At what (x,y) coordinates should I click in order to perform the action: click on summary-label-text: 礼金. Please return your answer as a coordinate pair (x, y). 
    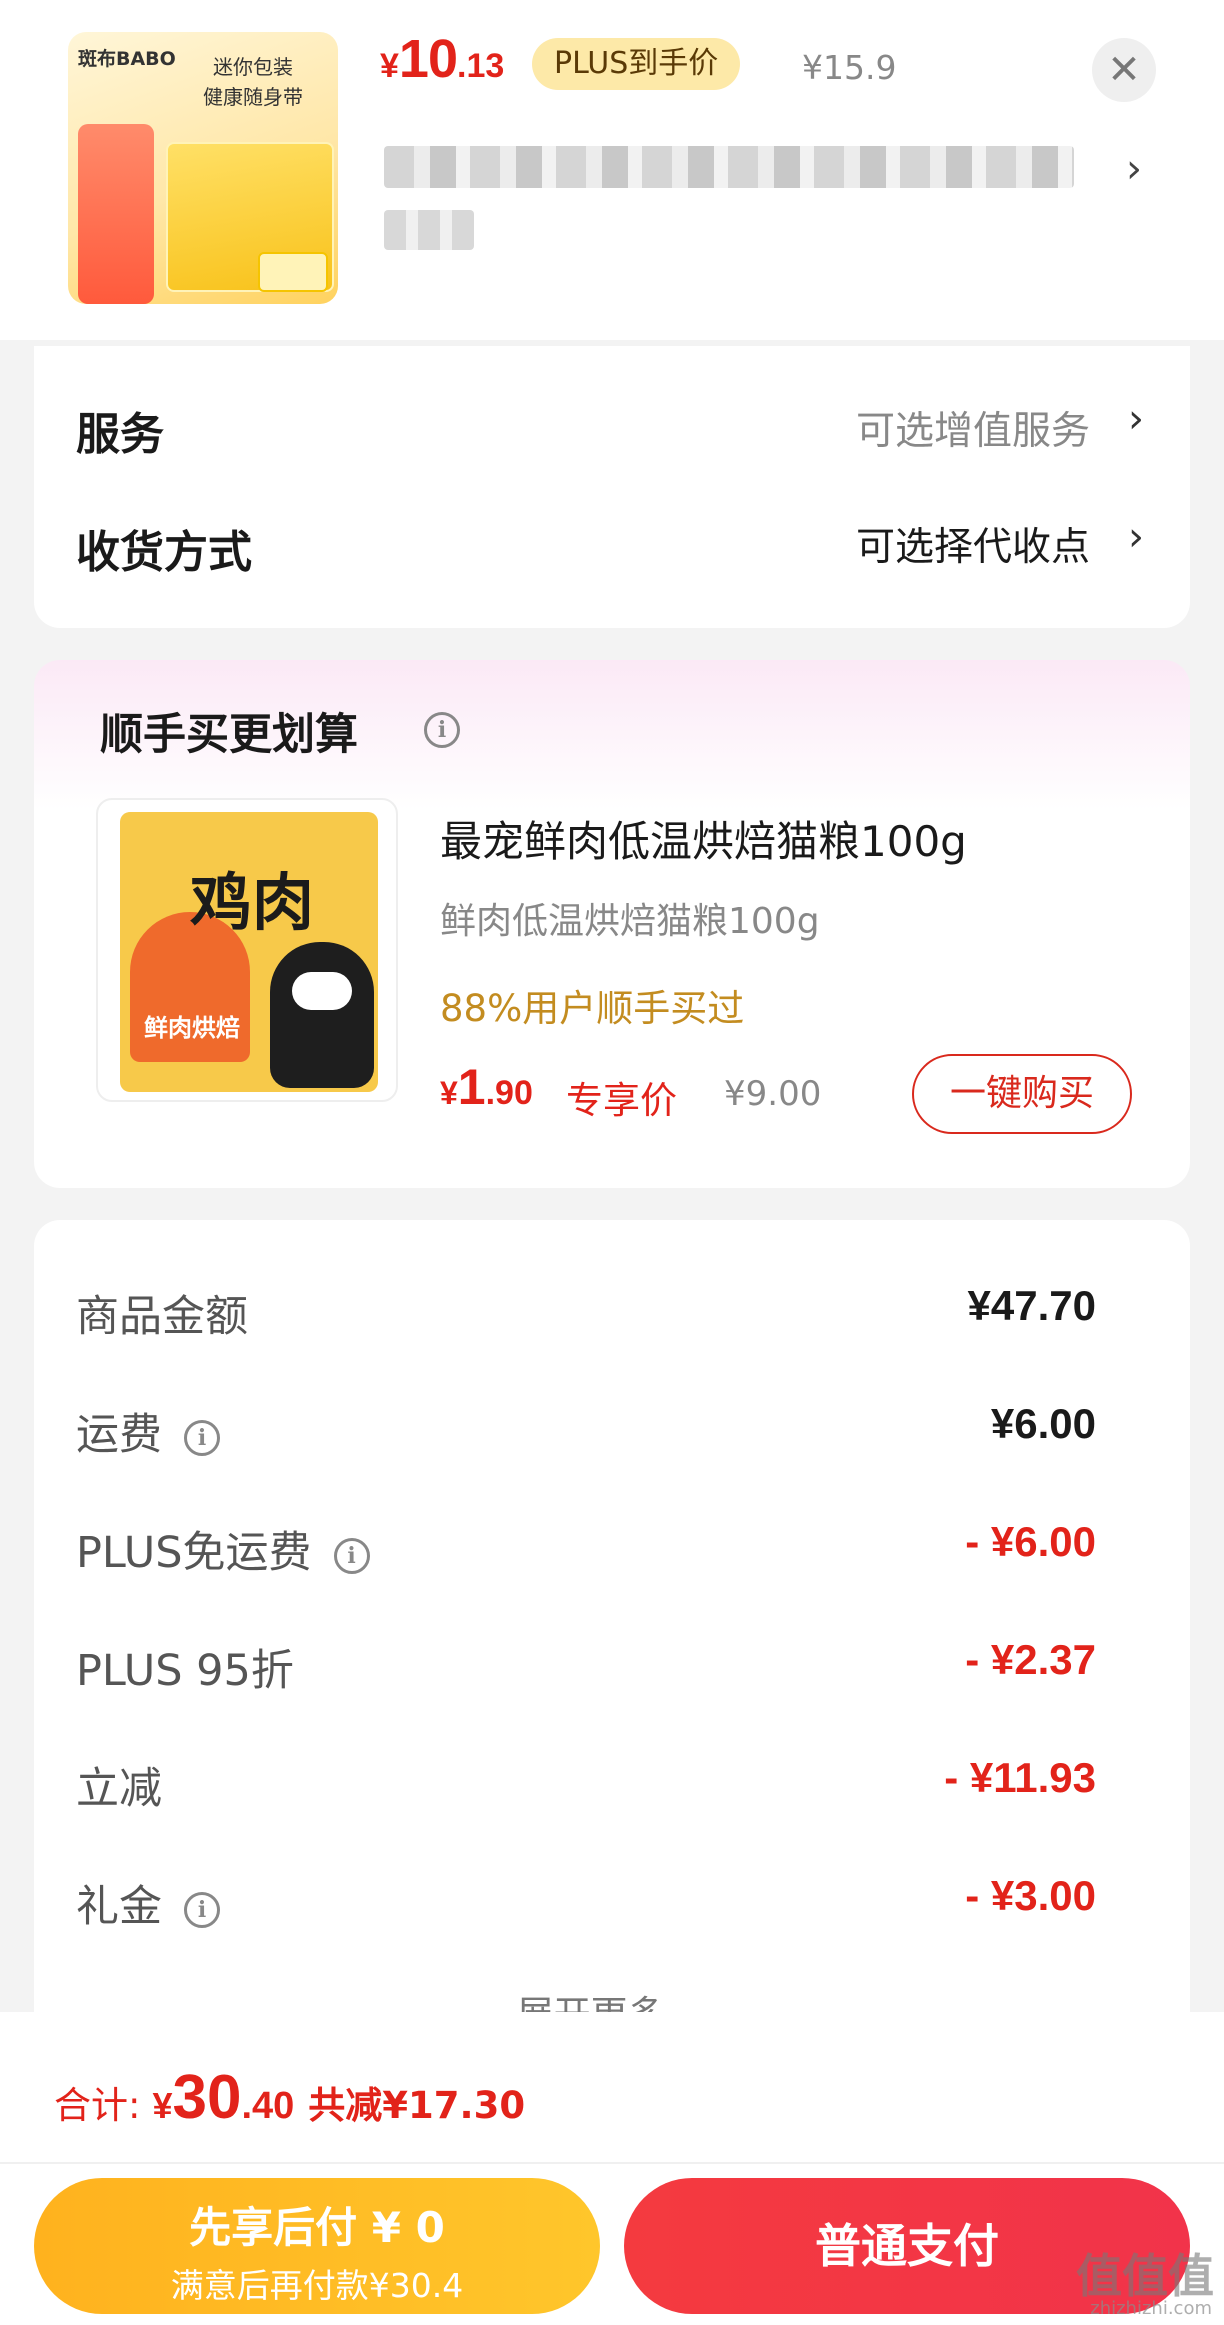
    Looking at the image, I should click on (119, 1907).